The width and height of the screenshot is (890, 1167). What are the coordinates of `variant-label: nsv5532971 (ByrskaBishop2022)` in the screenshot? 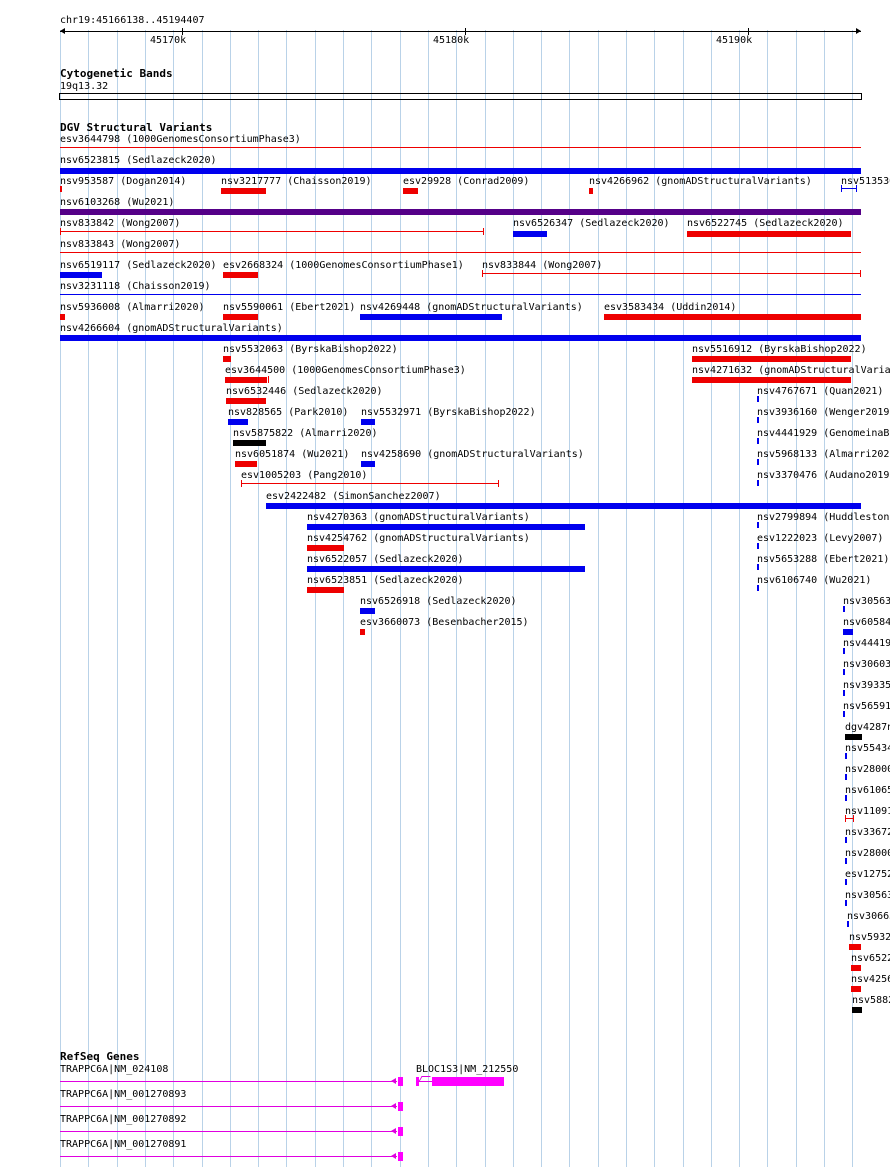 It's located at (448, 412).